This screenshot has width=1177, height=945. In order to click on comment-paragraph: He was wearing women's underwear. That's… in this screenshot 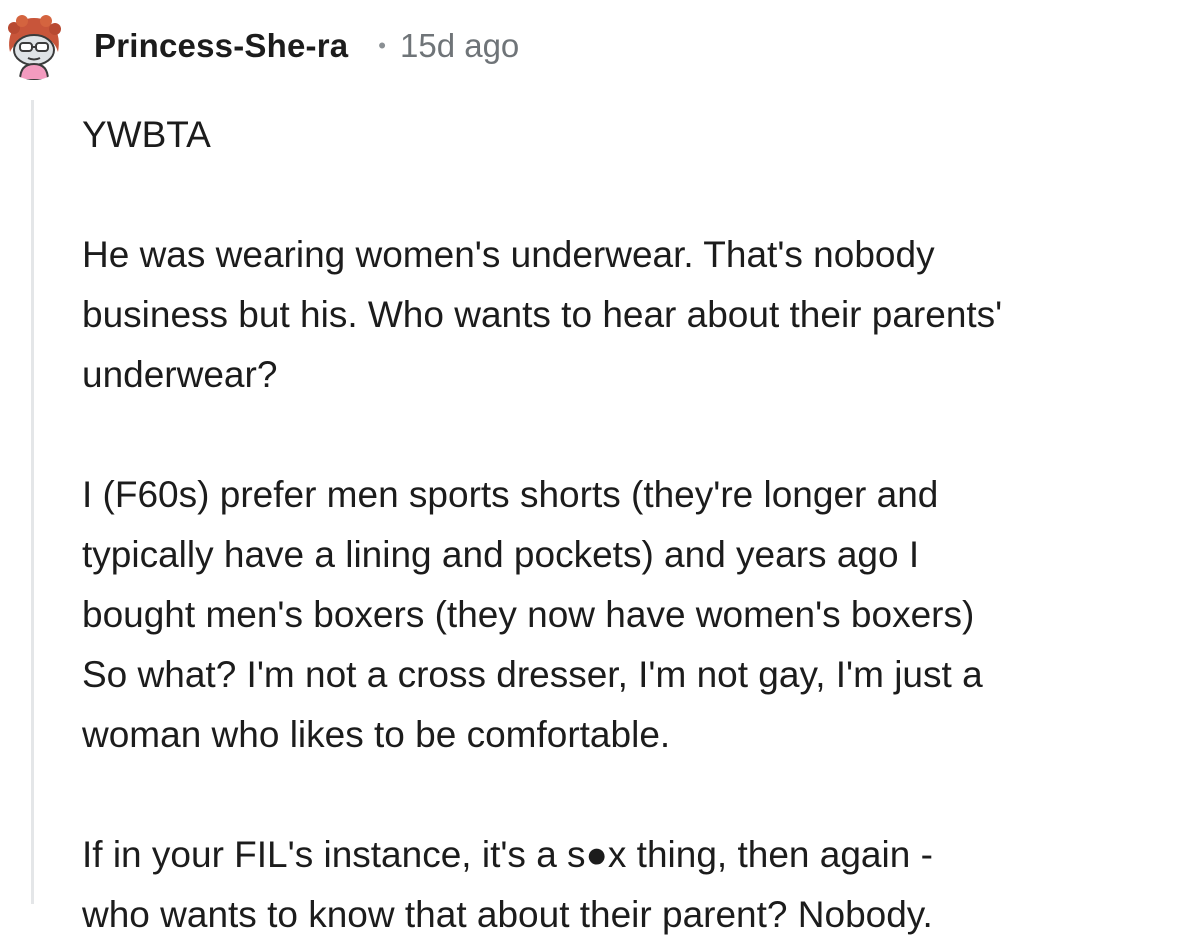, I will do `click(542, 314)`.